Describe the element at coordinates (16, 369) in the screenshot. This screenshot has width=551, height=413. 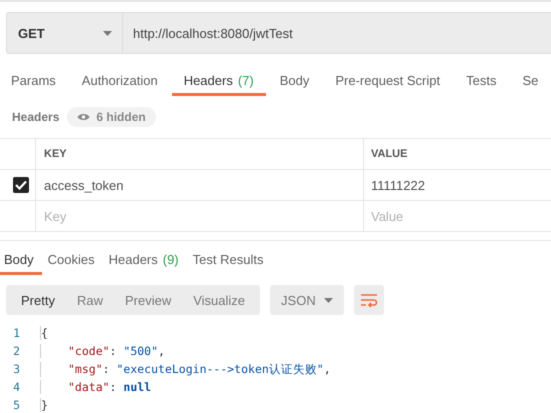
I see `line-number: 3` at that location.